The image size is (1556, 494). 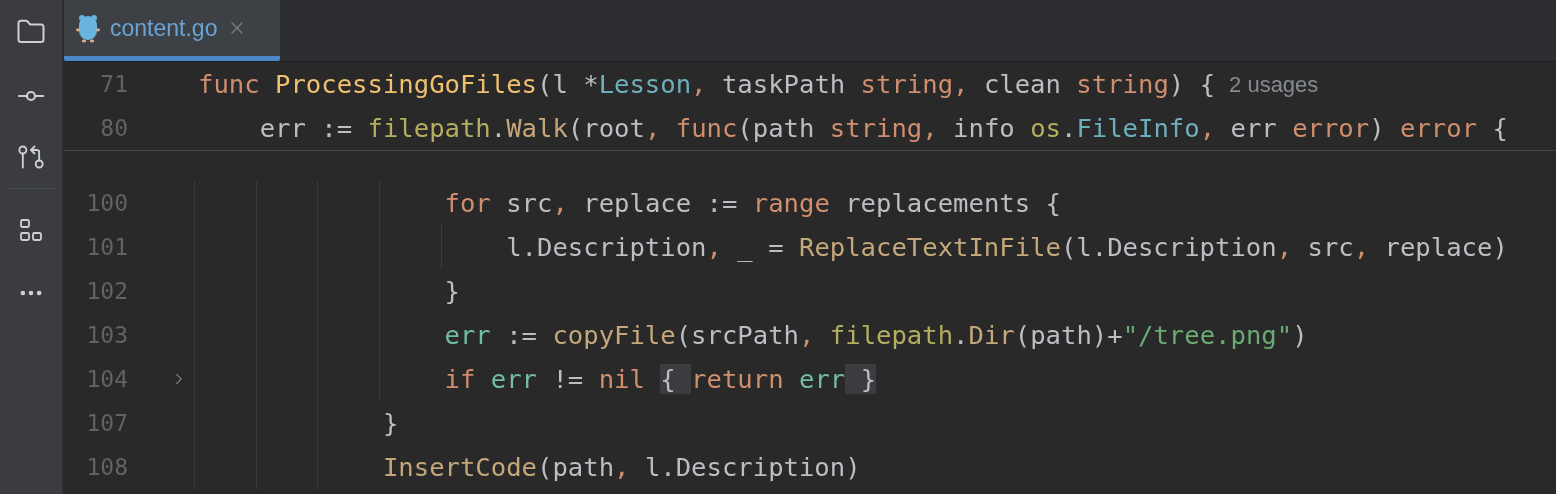 What do you see at coordinates (1006, 247) in the screenshot?
I see `code-line: l.Description, _ = ReplaceTextInFile(l.Description, src, replace)` at bounding box center [1006, 247].